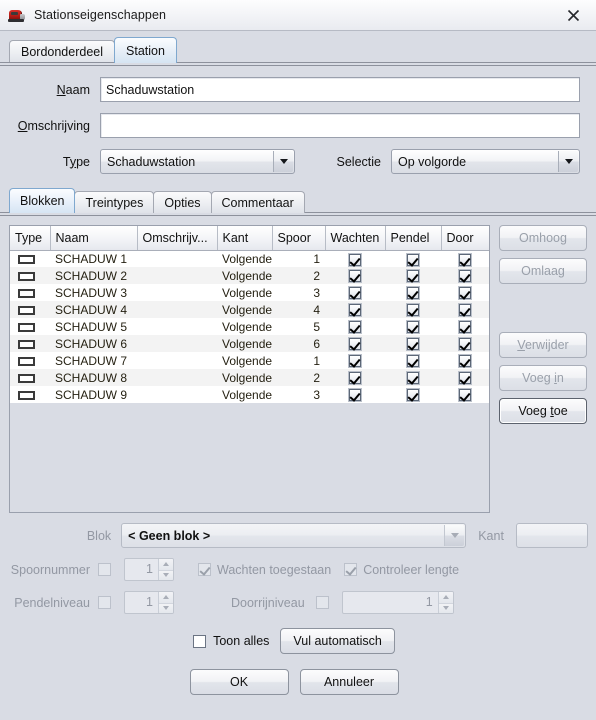 The width and height of the screenshot is (596, 720). Describe the element at coordinates (197, 161) in the screenshot. I see `type-combobox: Schaduwstation` at that location.